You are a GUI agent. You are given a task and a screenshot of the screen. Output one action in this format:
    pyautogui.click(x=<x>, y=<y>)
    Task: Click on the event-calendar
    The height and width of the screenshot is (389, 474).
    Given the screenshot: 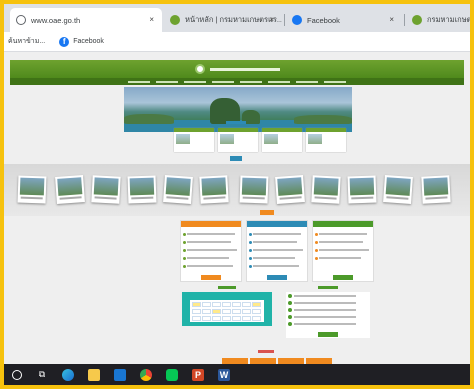 What is the action you would take?
    pyautogui.click(x=227, y=309)
    